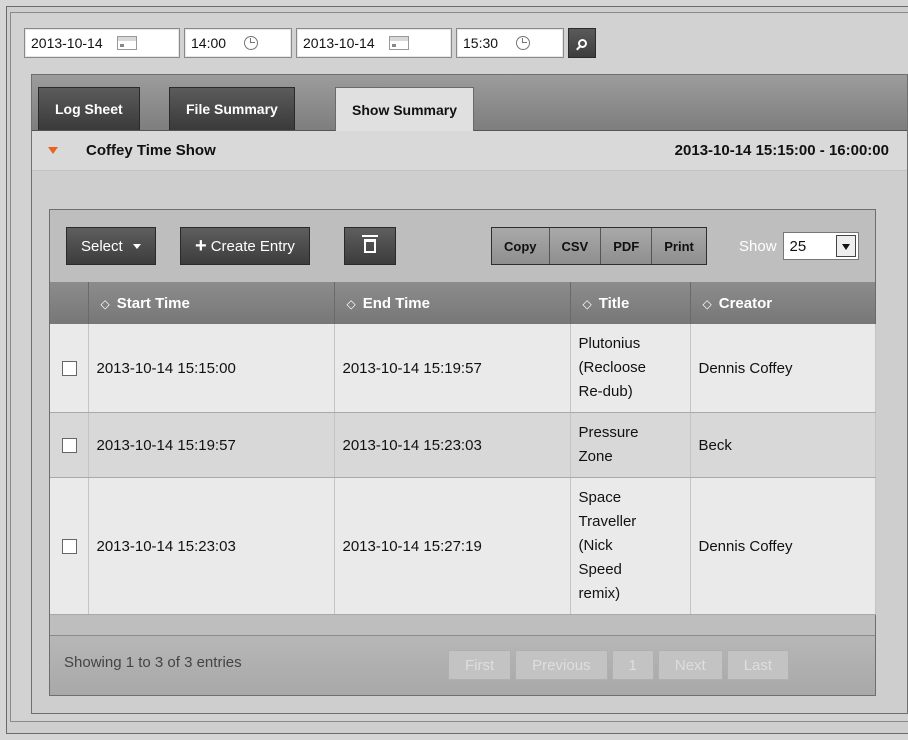 The width and height of the screenshot is (908, 740). I want to click on column-header-creator: ◇ Creator, so click(783, 303).